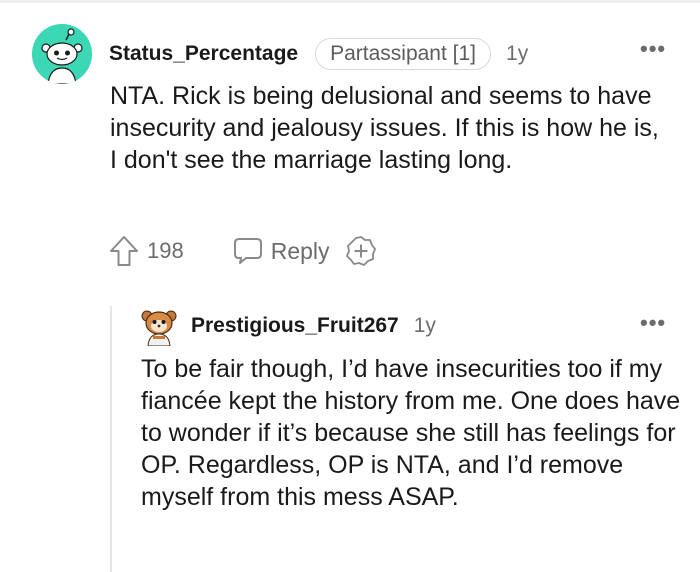 The height and width of the screenshot is (572, 700). I want to click on comment-header: Status_Percentage Partassipant [1] 1y, so click(318, 54).